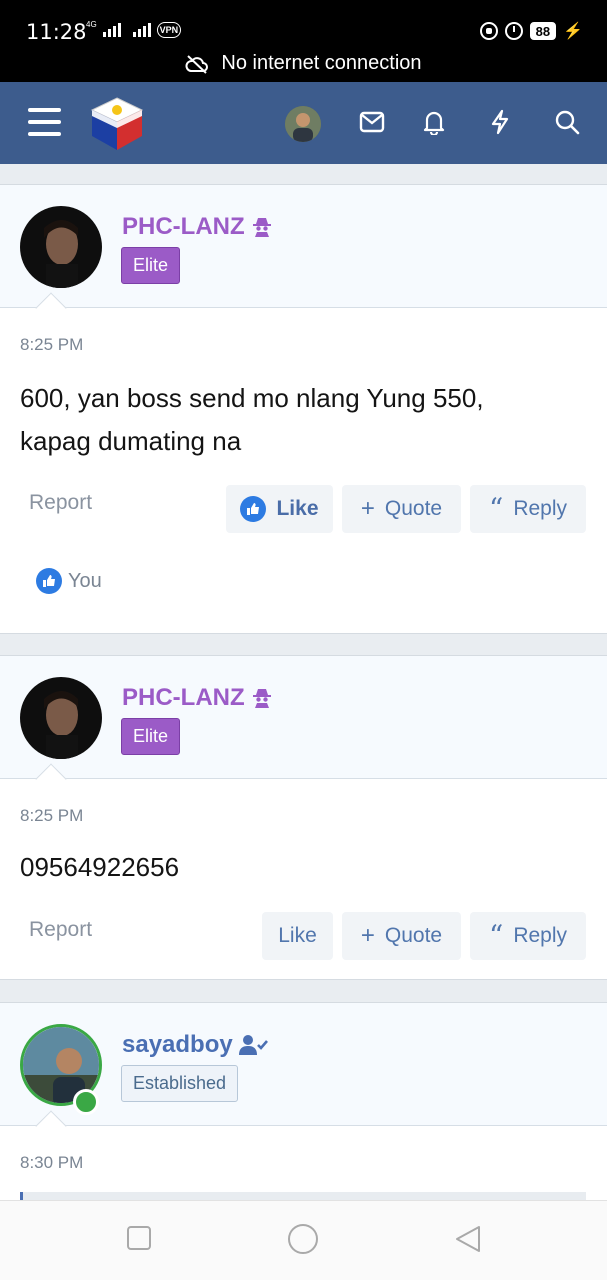 This screenshot has height=1280, width=607. What do you see at coordinates (85, 580) in the screenshot?
I see `reaction-user: You` at bounding box center [85, 580].